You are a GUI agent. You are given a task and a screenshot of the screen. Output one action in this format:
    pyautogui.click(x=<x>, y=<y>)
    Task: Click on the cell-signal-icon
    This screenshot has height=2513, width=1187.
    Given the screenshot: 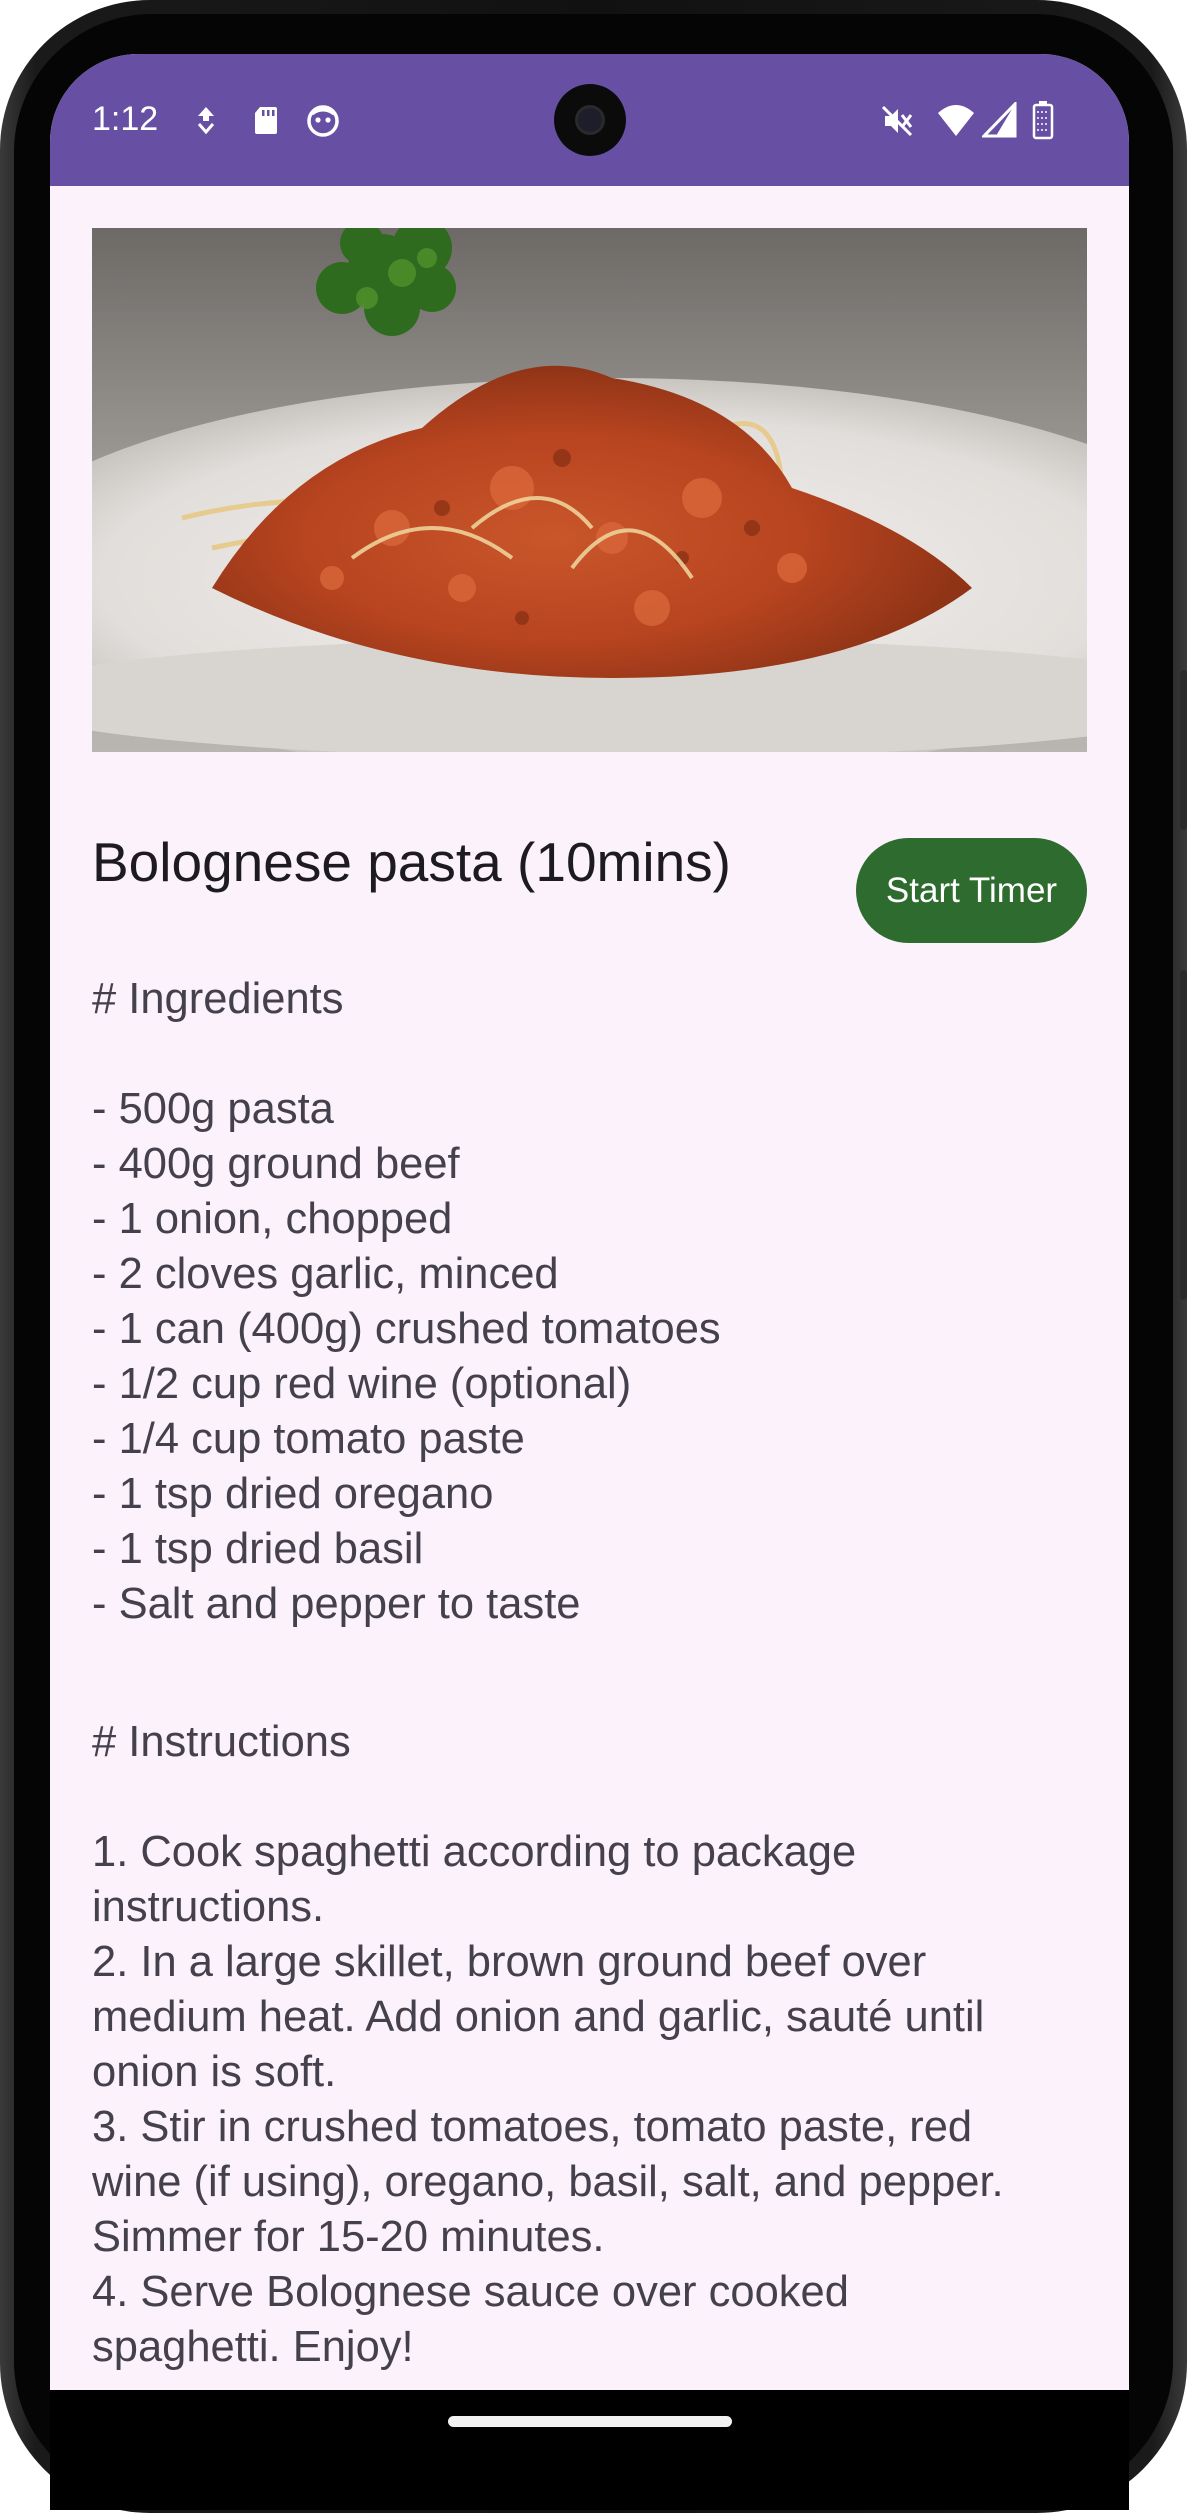 What is the action you would take?
    pyautogui.click(x=999, y=119)
    